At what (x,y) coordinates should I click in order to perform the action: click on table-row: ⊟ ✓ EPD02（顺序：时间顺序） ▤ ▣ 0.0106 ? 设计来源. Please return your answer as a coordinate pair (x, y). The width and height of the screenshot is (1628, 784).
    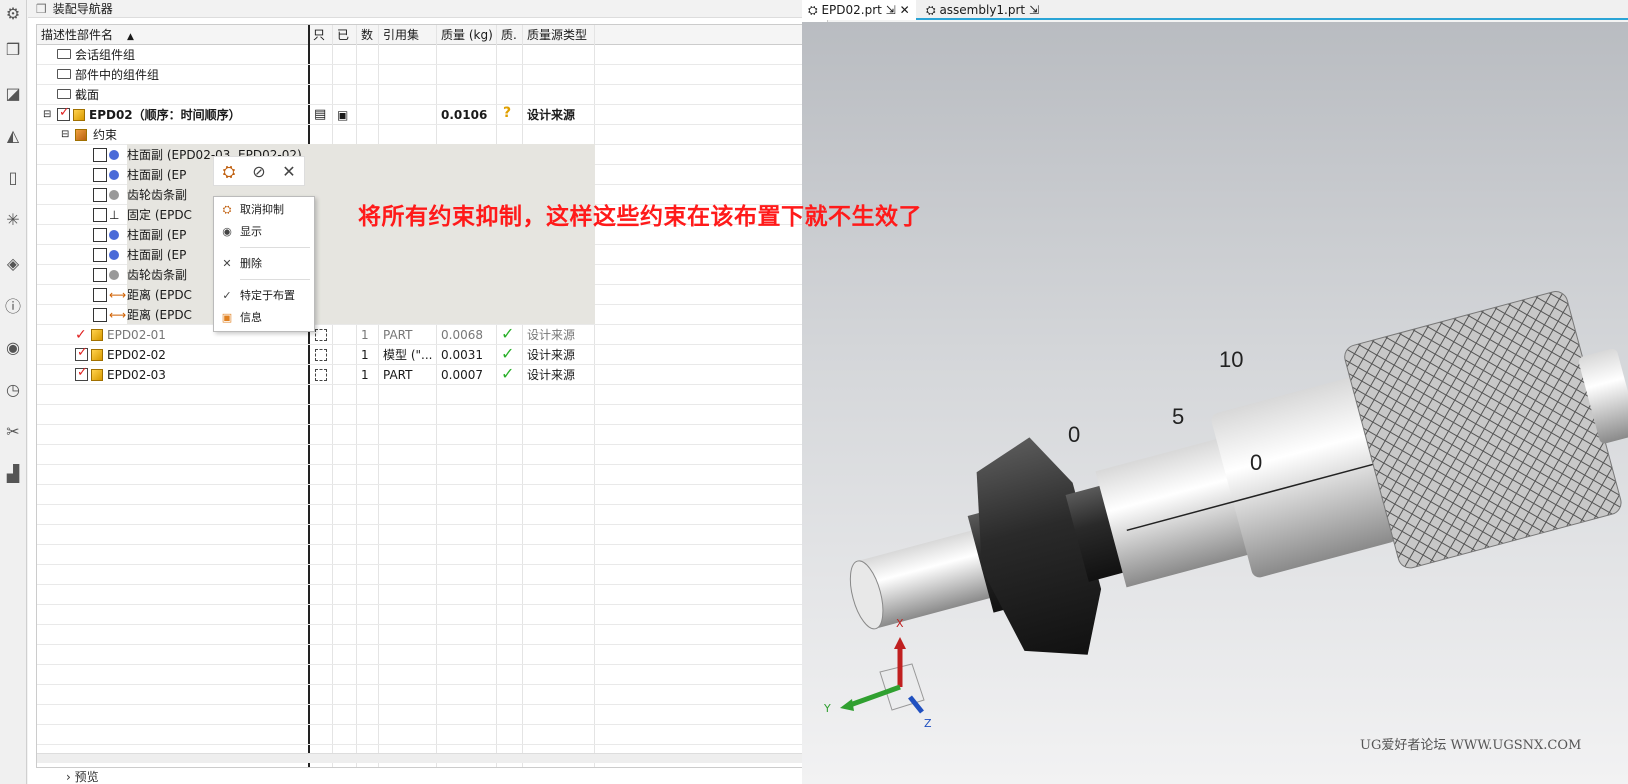
    Looking at the image, I should click on (428, 115).